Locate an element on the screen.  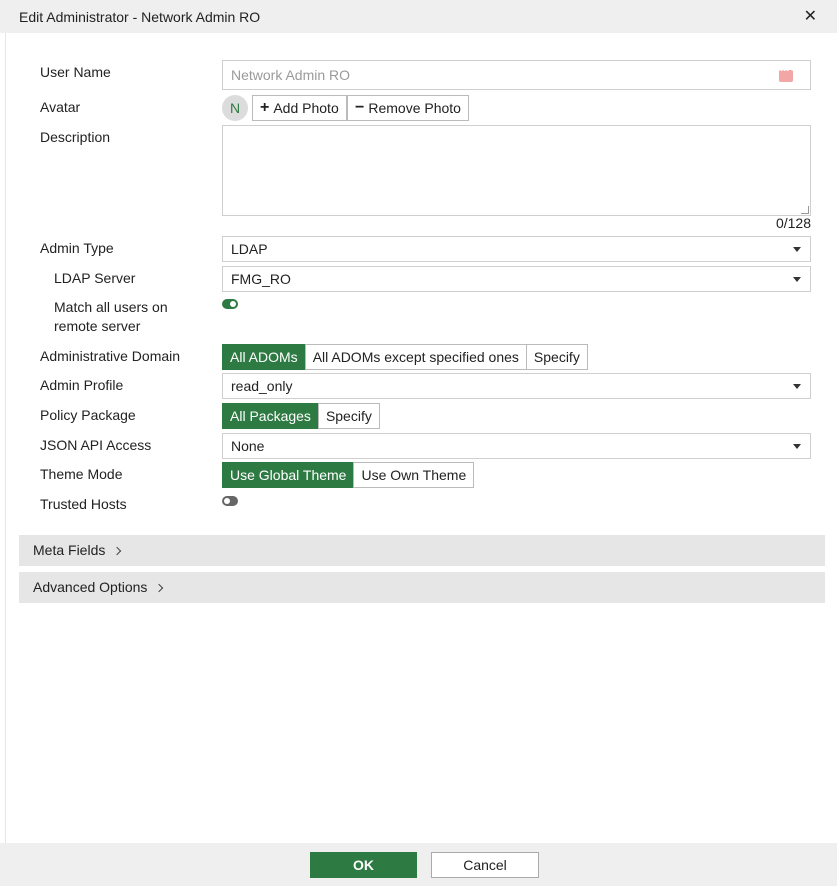
trusted-hosts-toggle is located at coordinates (230, 501).